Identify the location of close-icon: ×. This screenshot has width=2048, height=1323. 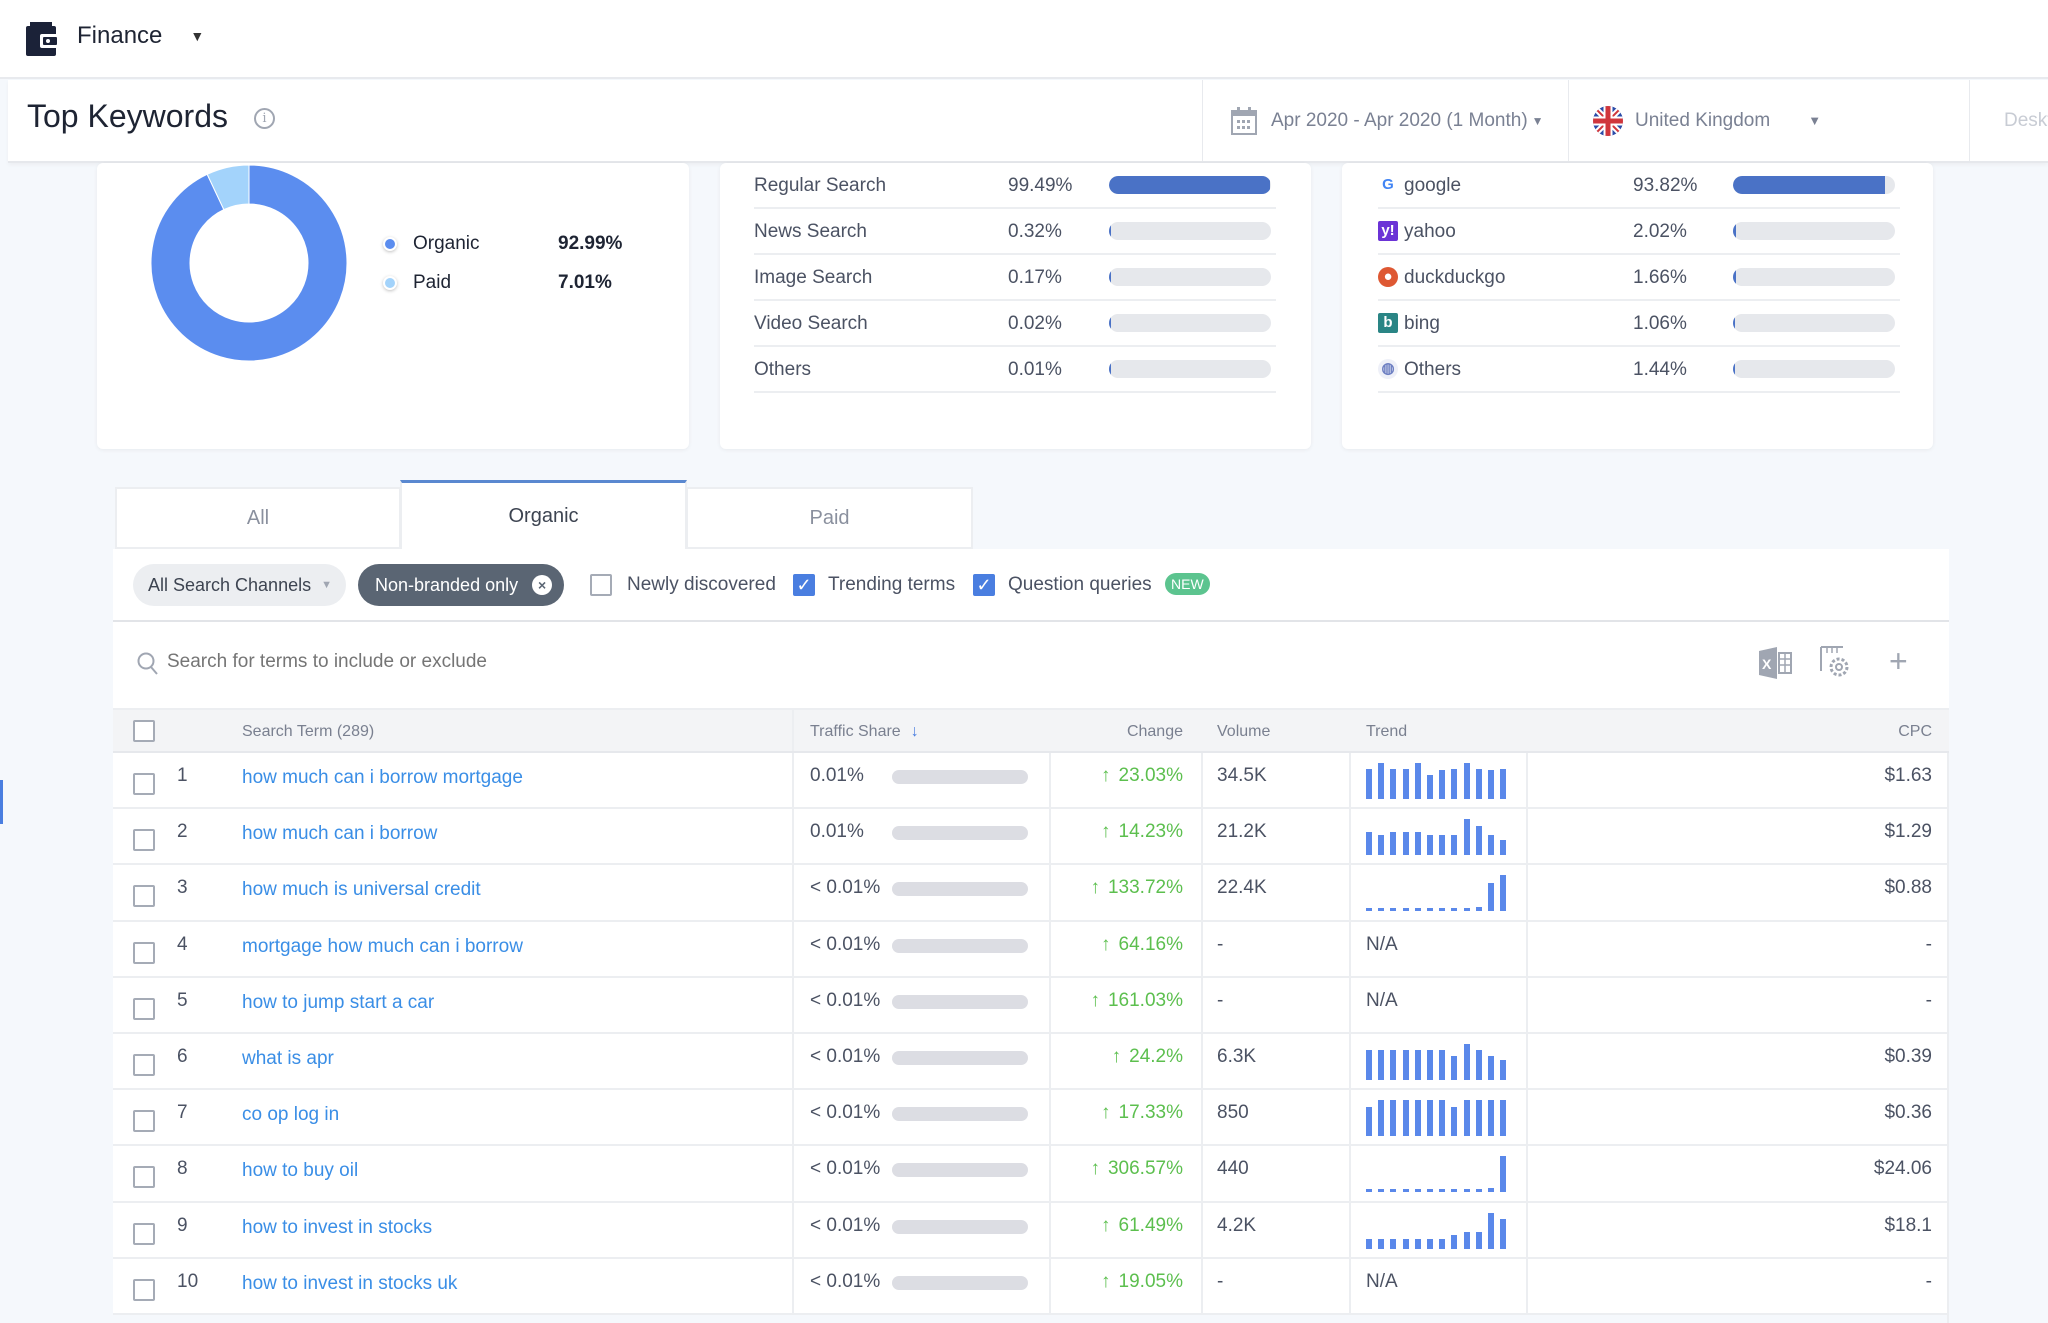
(542, 585).